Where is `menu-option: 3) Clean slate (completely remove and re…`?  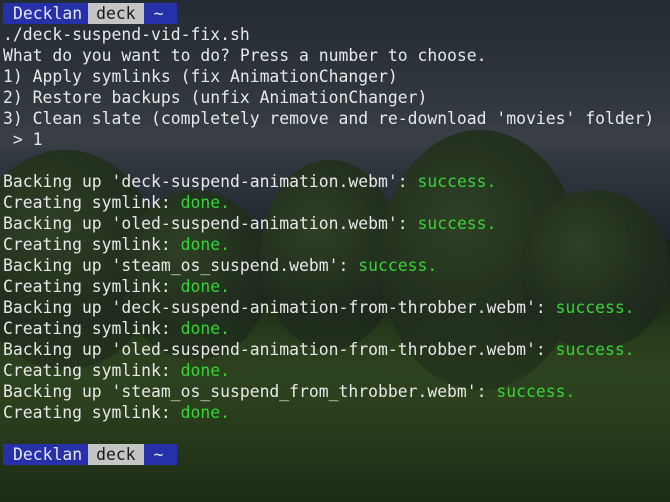
menu-option: 3) Clean slate (completely remove and re… is located at coordinates (329, 118).